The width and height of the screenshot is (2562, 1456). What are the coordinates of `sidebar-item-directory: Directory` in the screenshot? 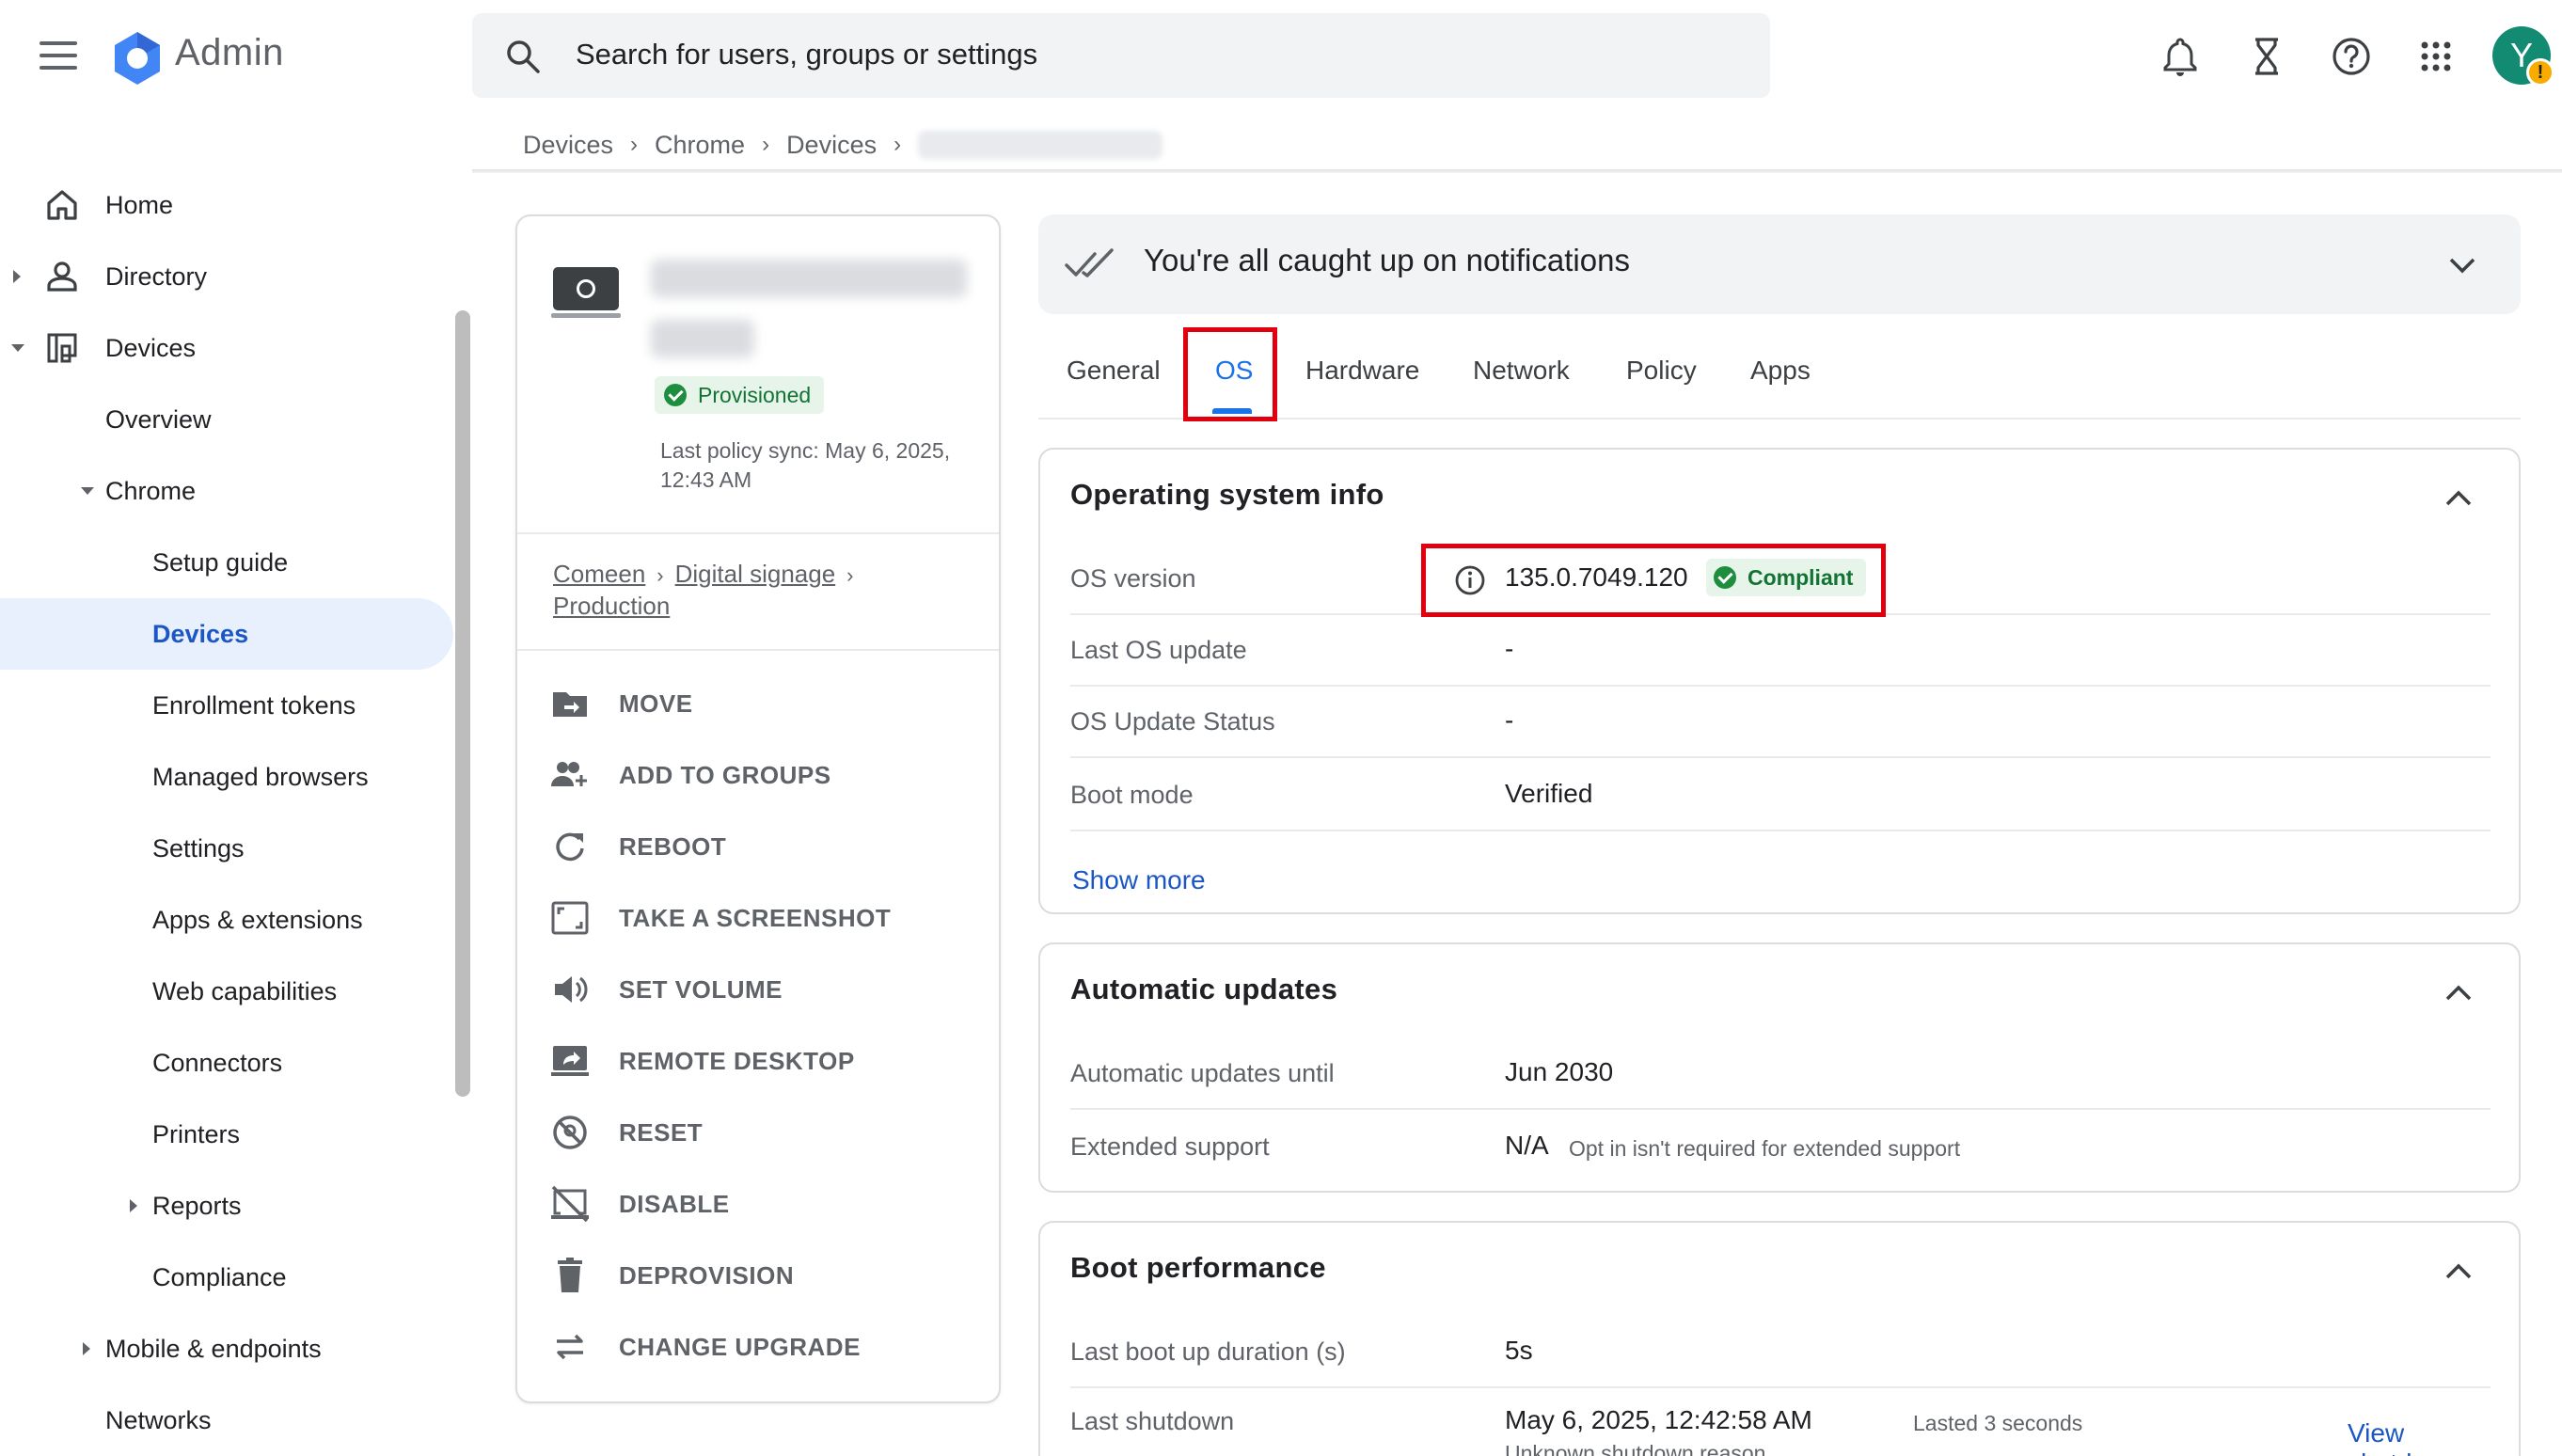 It's located at (227, 276).